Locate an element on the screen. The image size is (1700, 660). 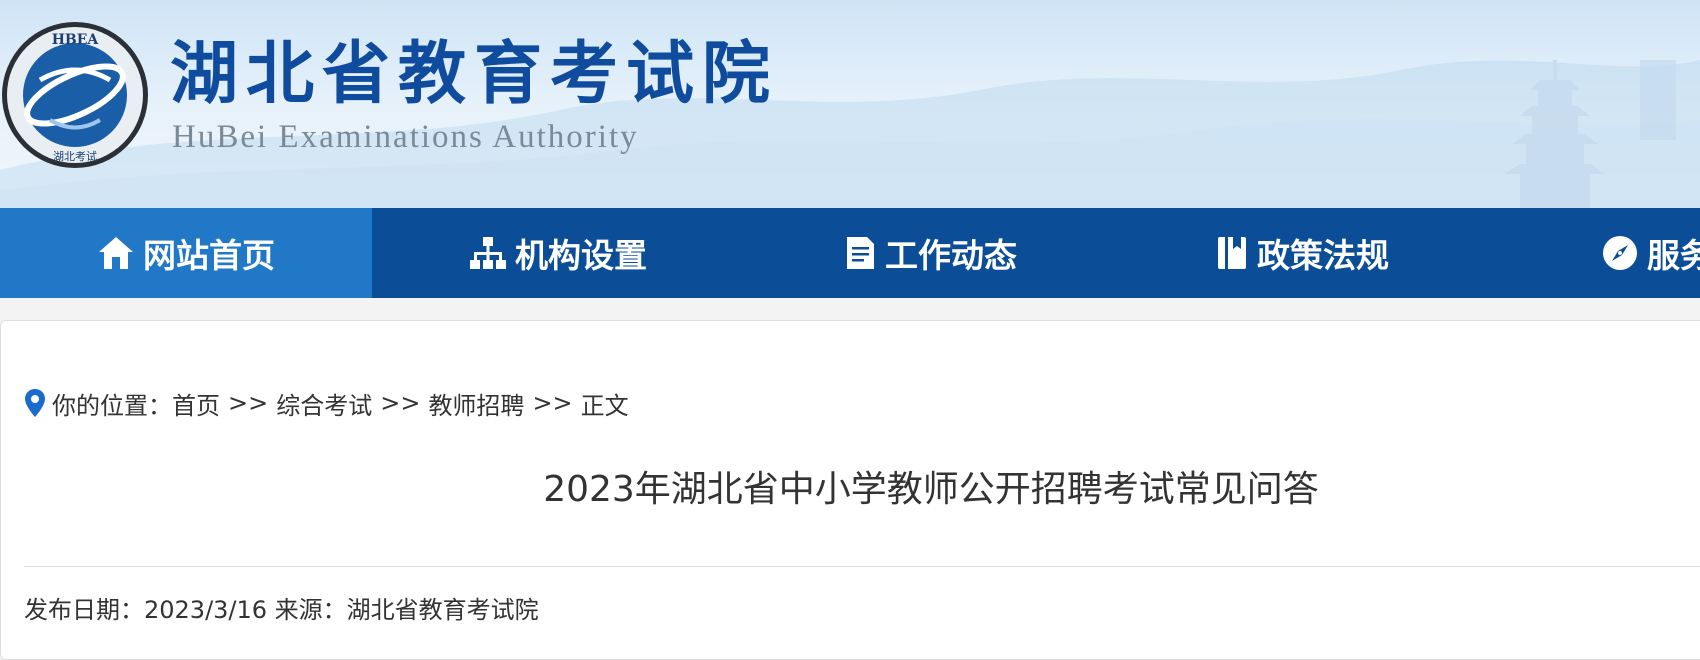
breadcrumb: 你的位置： 首页 >> 综合考试 >> 教师招聘 >> 正文 is located at coordinates (326, 403).